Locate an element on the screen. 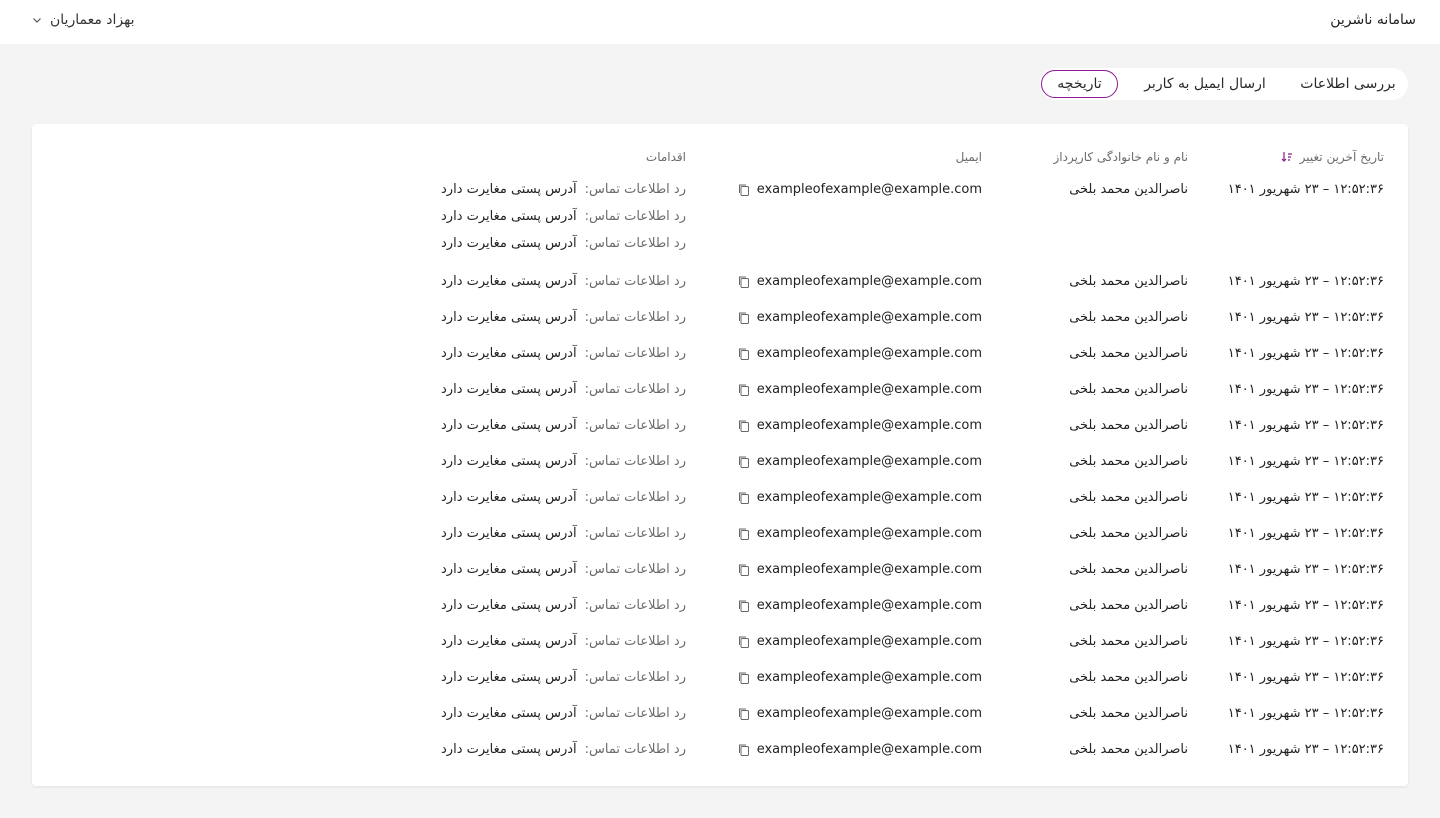  top-bar: سامانه ناشرین بهزاد معماریان is located at coordinates (720, 22).